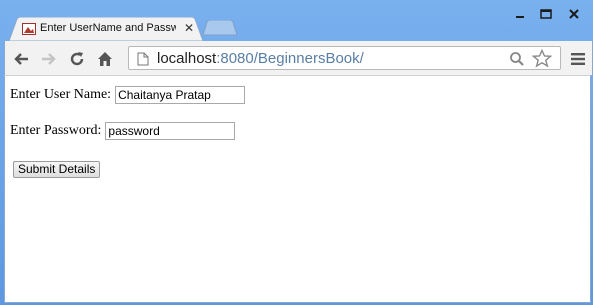  What do you see at coordinates (187, 58) in the screenshot?
I see `url-host: localhost` at bounding box center [187, 58].